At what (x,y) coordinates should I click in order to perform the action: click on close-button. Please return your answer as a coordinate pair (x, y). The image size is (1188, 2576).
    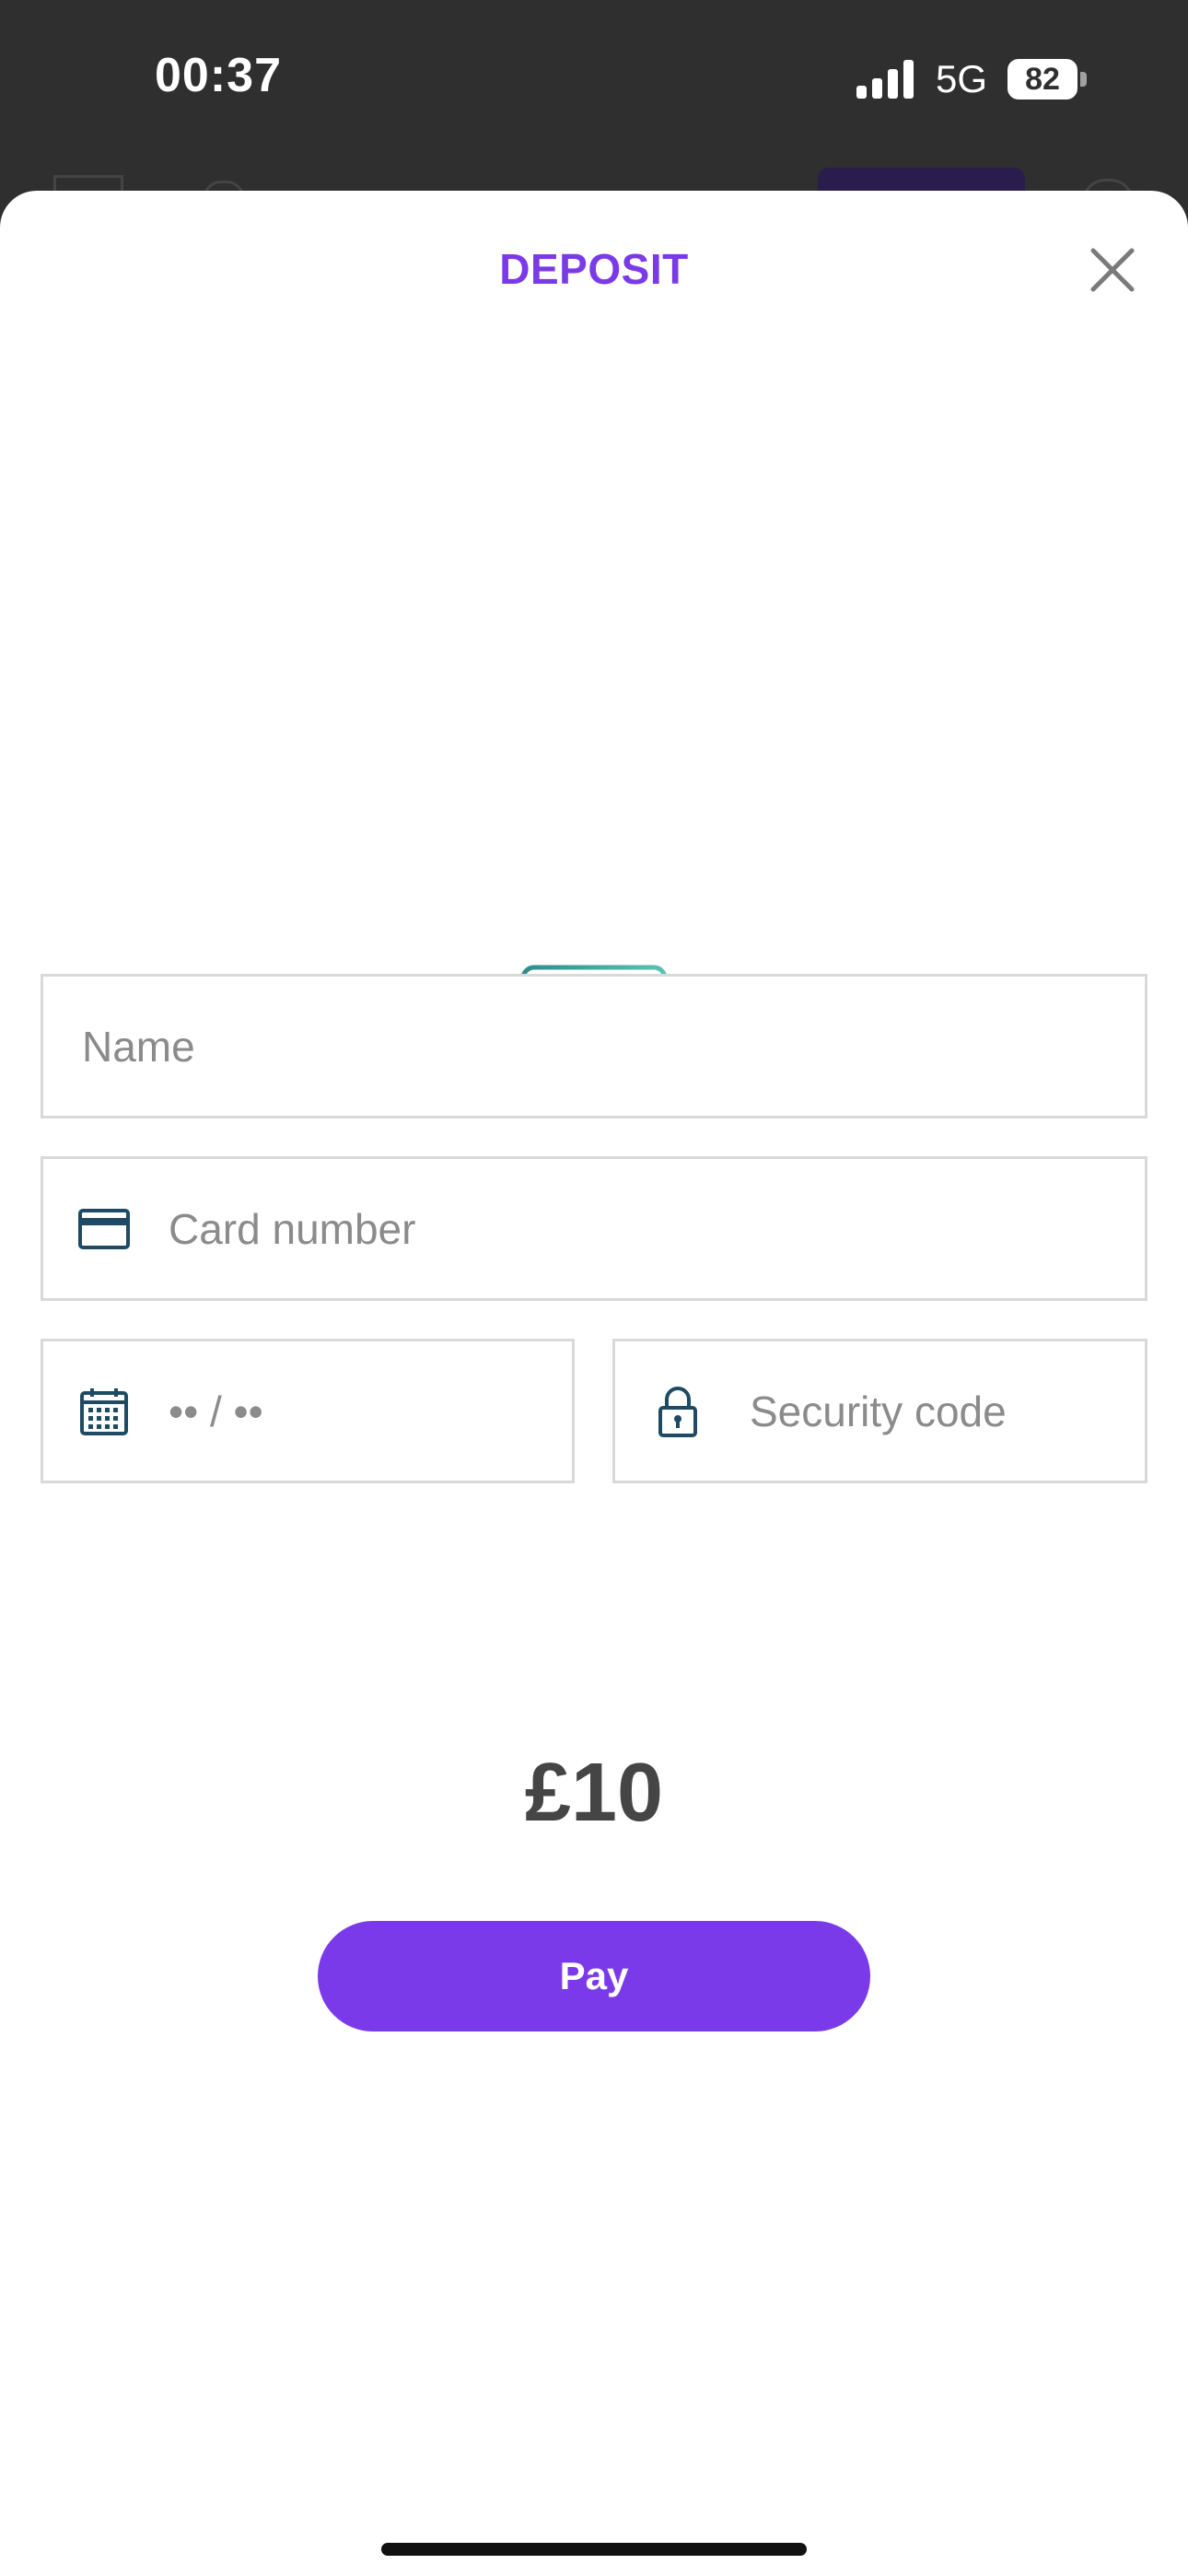
    Looking at the image, I should click on (1112, 270).